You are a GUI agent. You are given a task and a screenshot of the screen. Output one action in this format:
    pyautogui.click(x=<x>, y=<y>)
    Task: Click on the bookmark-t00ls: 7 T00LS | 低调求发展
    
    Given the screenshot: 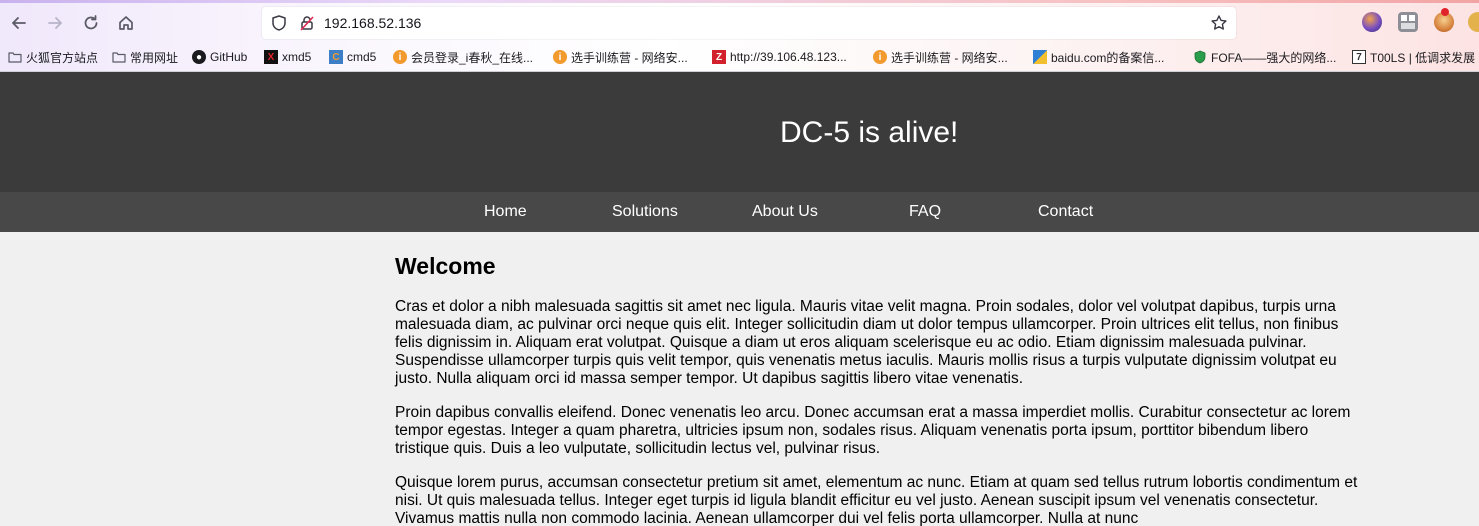 What is the action you would take?
    pyautogui.click(x=1413, y=57)
    